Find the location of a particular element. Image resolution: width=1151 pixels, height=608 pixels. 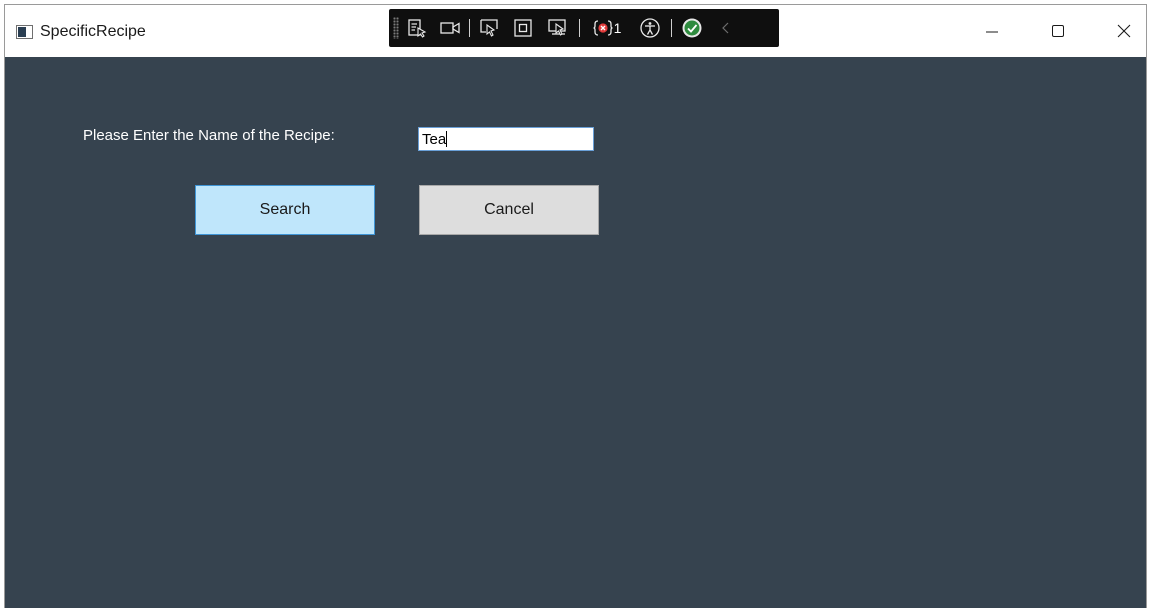

binding-errors-icon: 1 is located at coordinates (607, 28).